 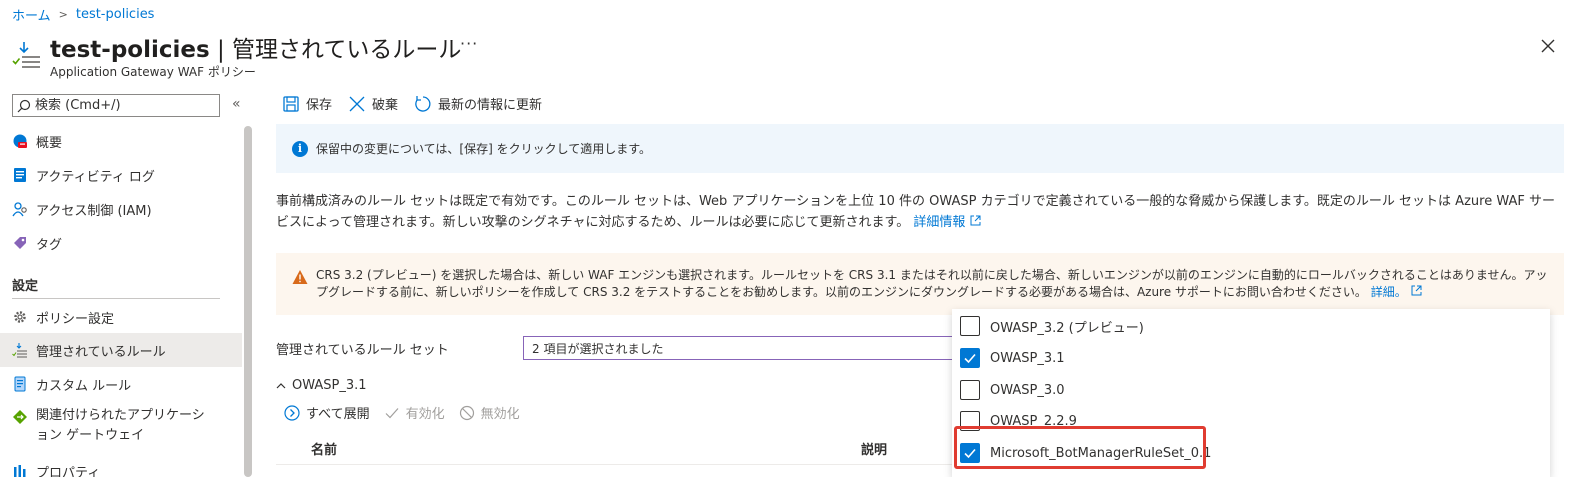 I want to click on ruleset-option: Microsoft_BotManagerRuleSet_0.1, so click(x=1085, y=453).